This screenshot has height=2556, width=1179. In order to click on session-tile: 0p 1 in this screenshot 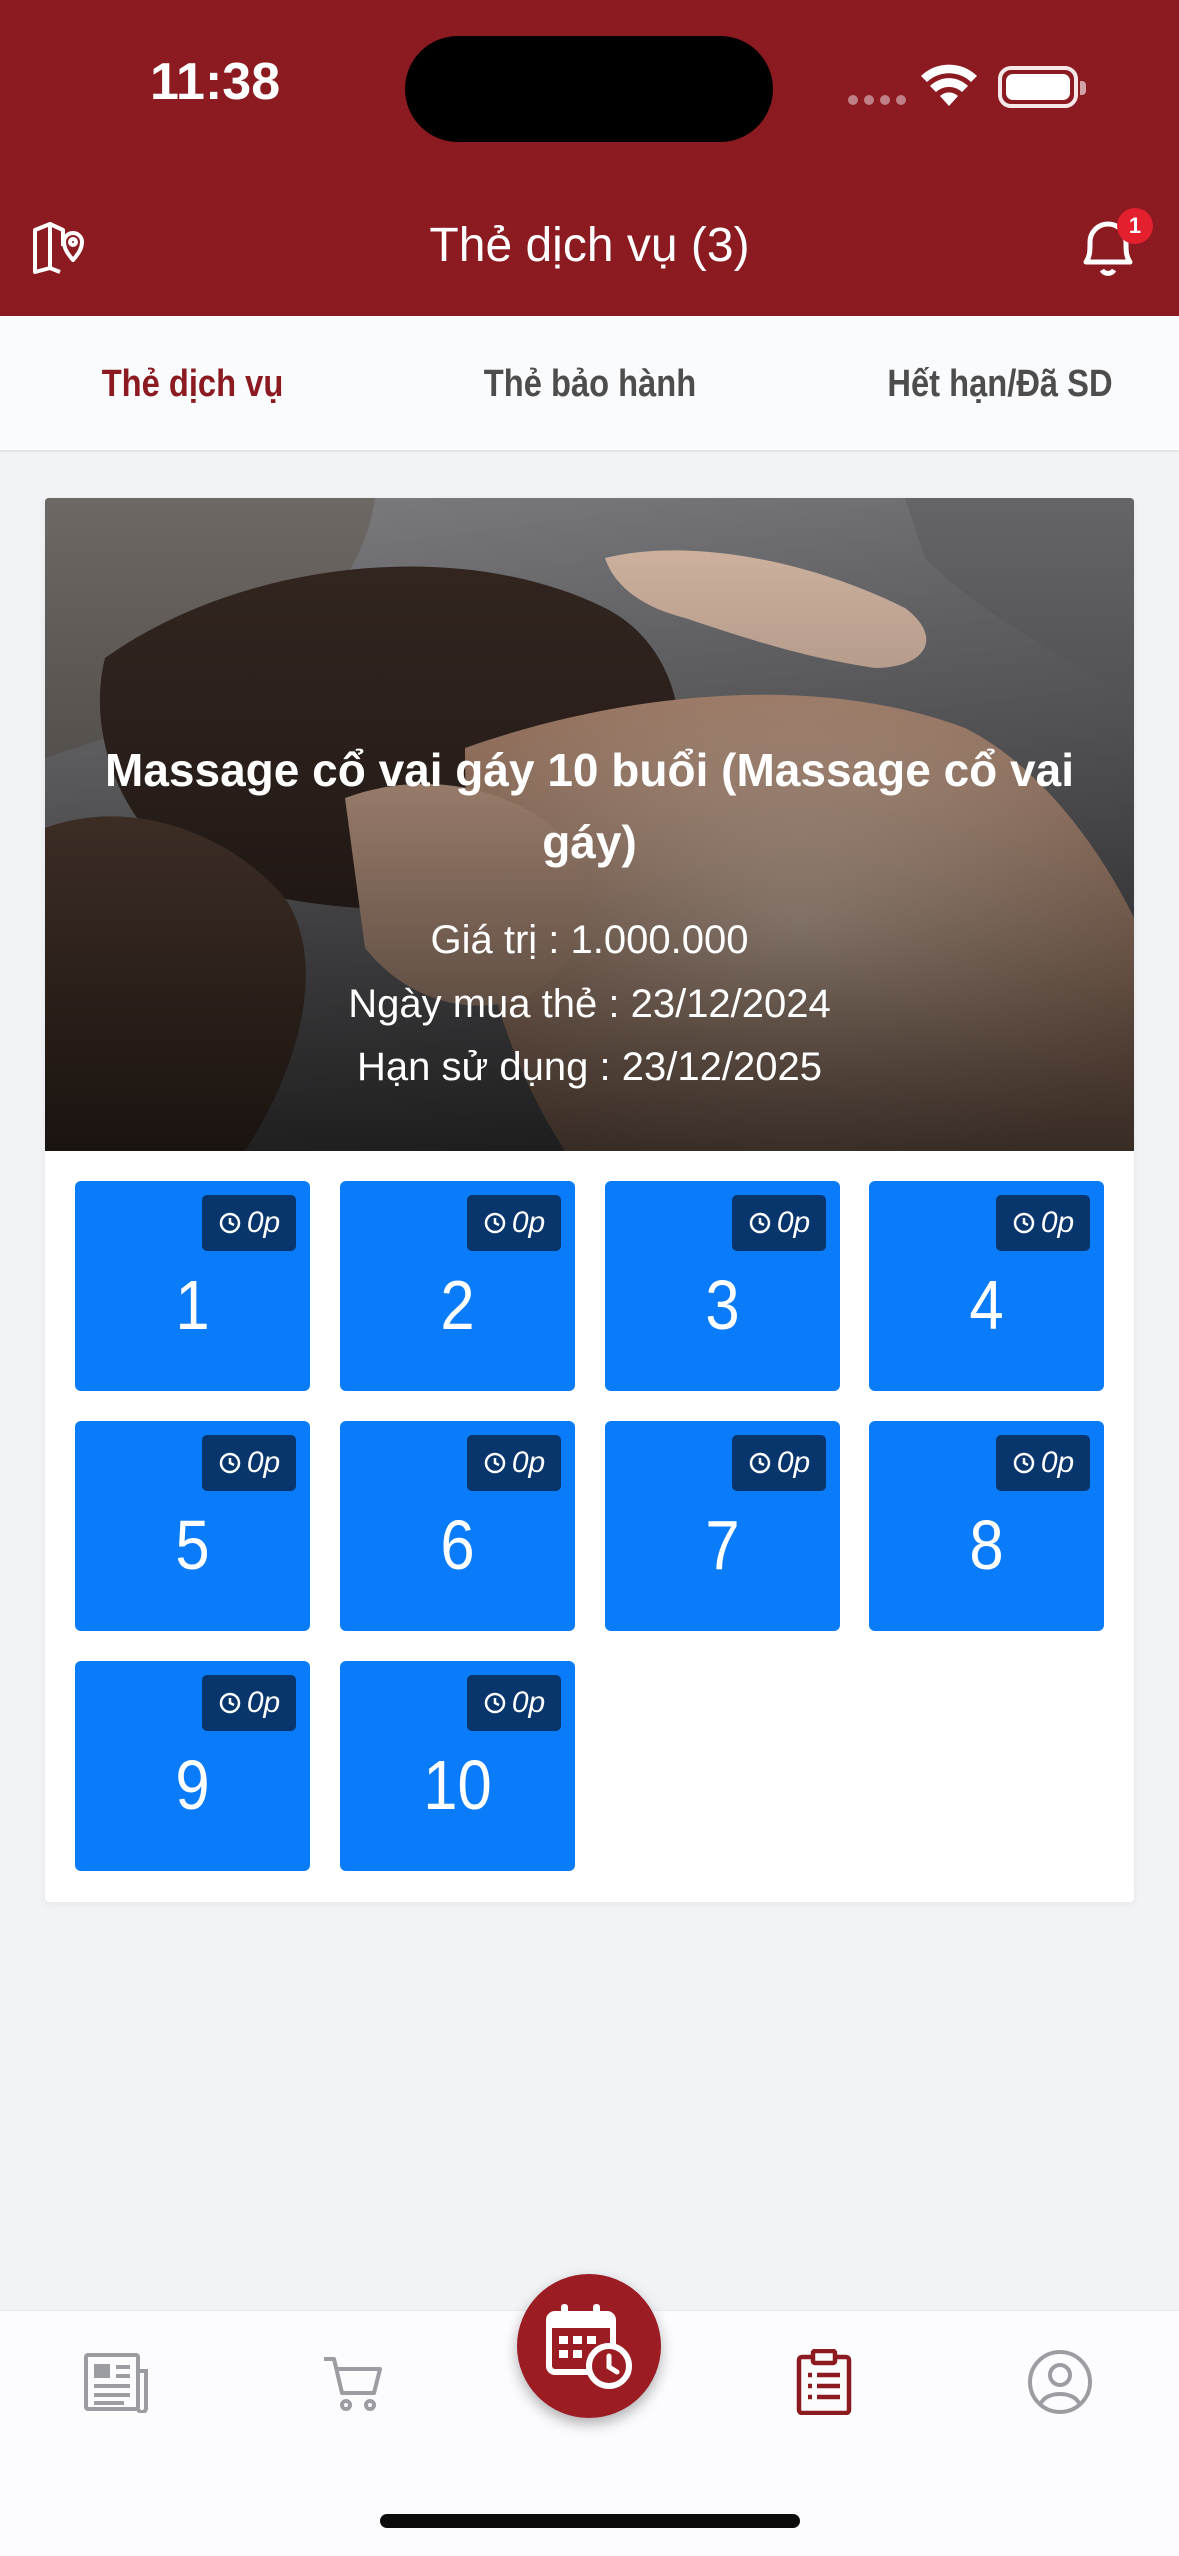, I will do `click(192, 1286)`.